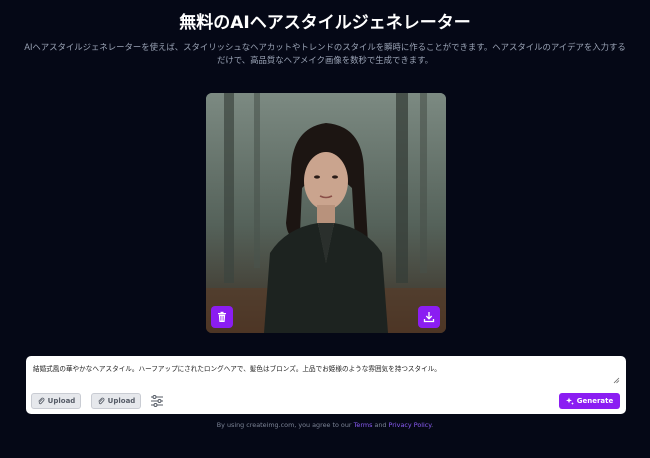  Describe the element at coordinates (380, 425) in the screenshot. I see `footer-and: and` at that location.